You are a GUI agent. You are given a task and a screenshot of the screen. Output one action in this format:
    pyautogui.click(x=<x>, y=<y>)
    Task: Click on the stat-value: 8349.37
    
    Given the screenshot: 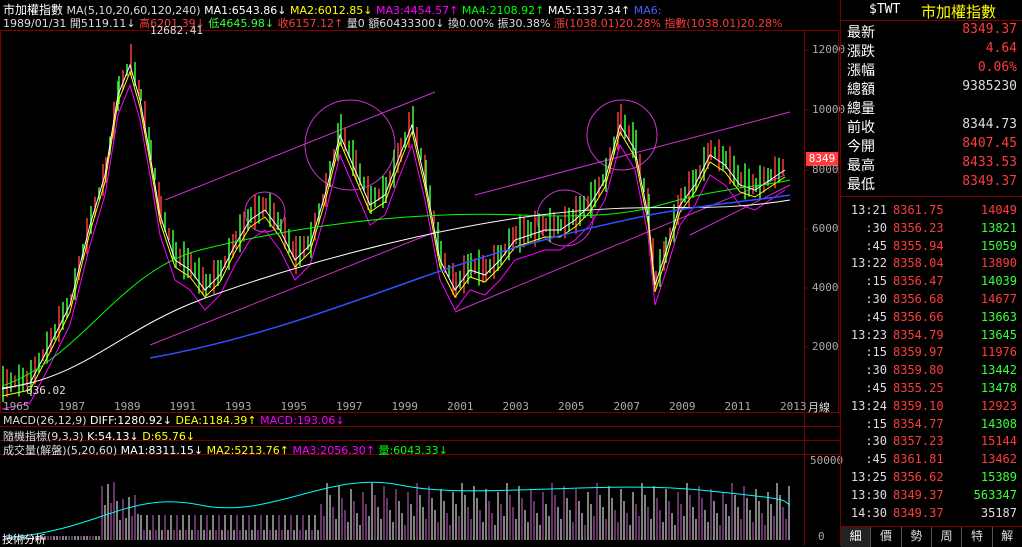 What is the action you would take?
    pyautogui.click(x=989, y=181)
    